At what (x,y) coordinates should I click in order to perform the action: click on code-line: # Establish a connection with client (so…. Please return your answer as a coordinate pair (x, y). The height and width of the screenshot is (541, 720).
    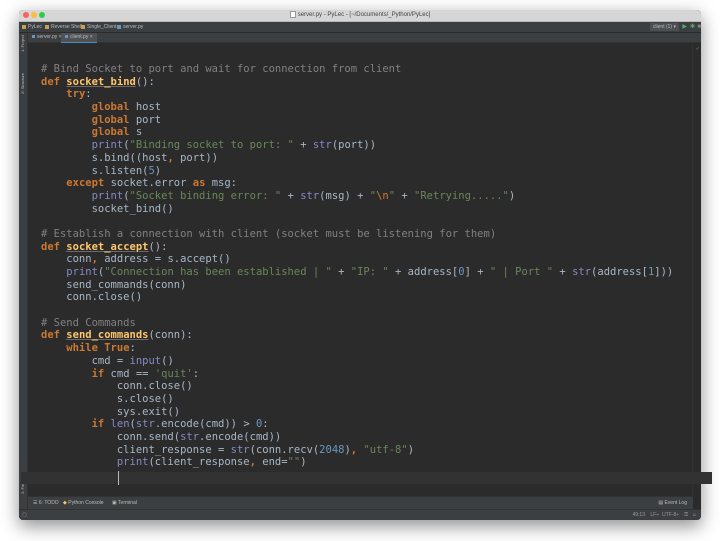
    Looking at the image, I should click on (357, 234).